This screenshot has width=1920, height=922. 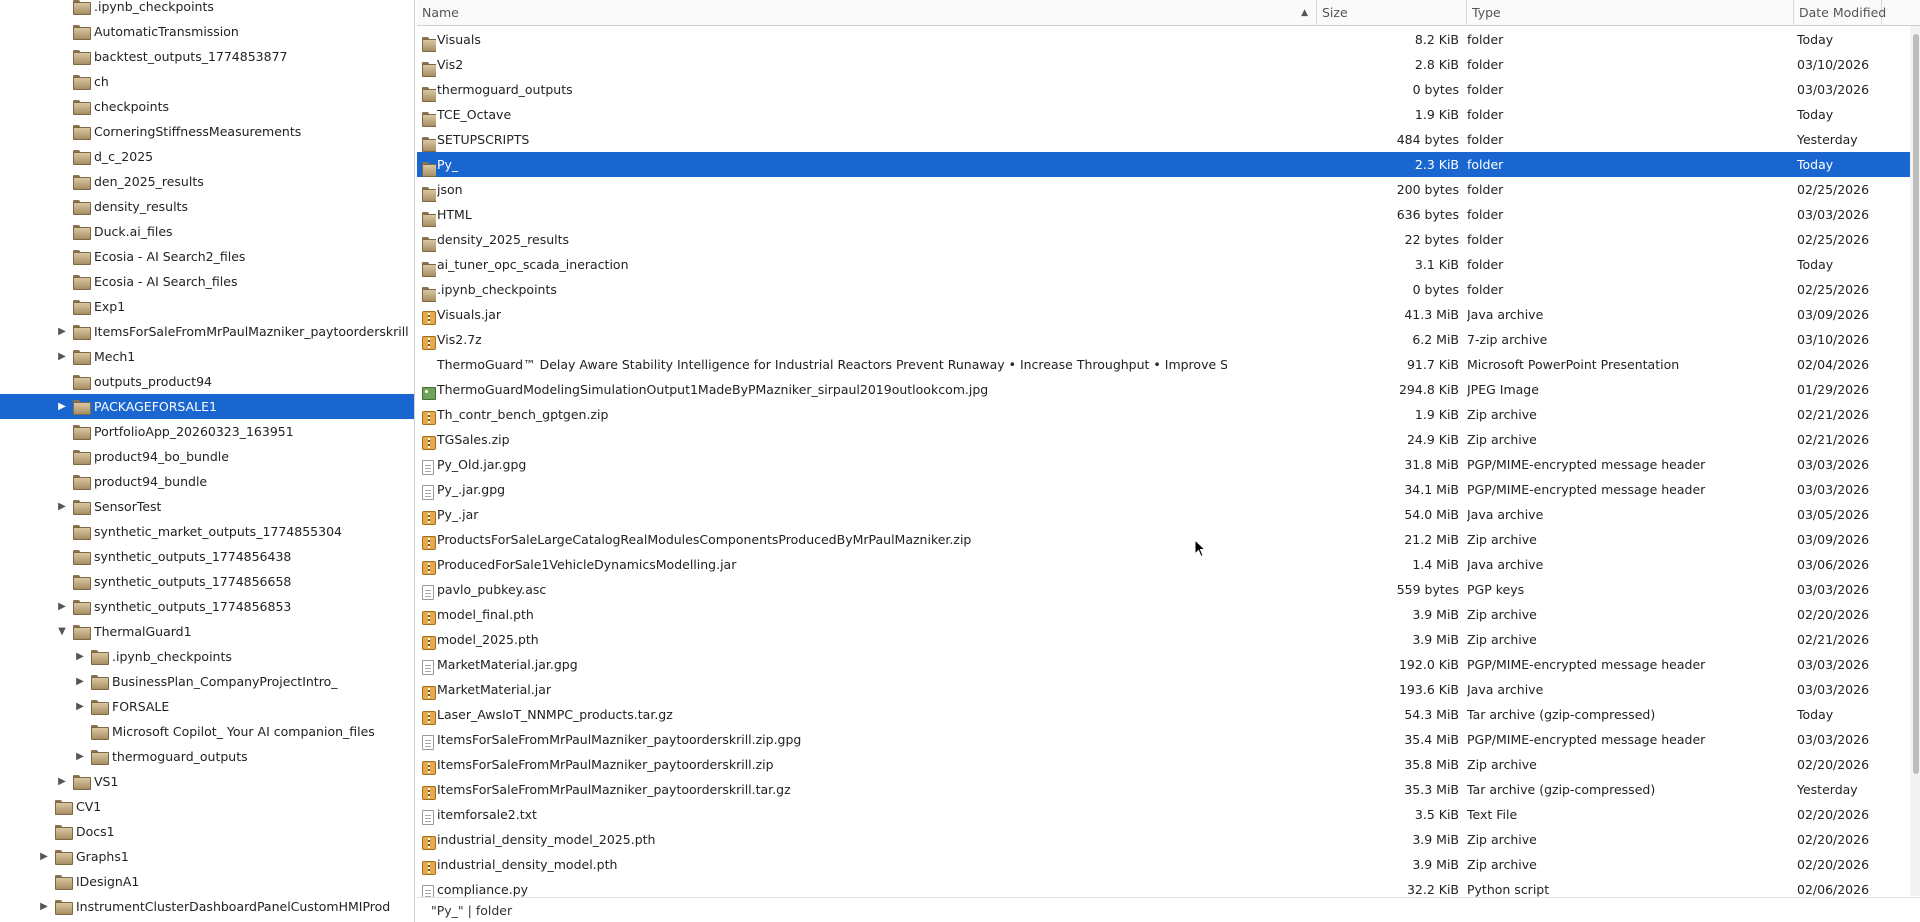 I want to click on tree-item: ▶ VS1, so click(x=207, y=781).